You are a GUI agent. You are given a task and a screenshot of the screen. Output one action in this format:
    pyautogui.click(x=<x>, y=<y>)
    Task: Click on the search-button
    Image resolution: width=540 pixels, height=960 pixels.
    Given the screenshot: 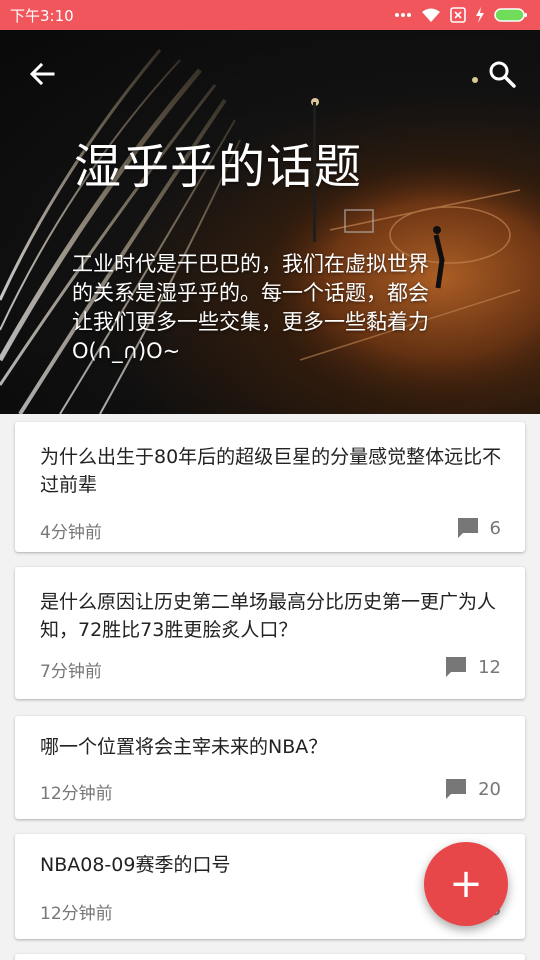 What is the action you would take?
    pyautogui.click(x=502, y=74)
    